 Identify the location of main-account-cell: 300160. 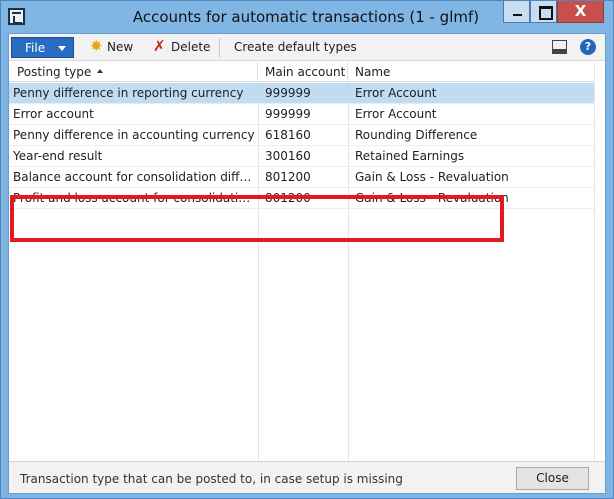
(305, 156).